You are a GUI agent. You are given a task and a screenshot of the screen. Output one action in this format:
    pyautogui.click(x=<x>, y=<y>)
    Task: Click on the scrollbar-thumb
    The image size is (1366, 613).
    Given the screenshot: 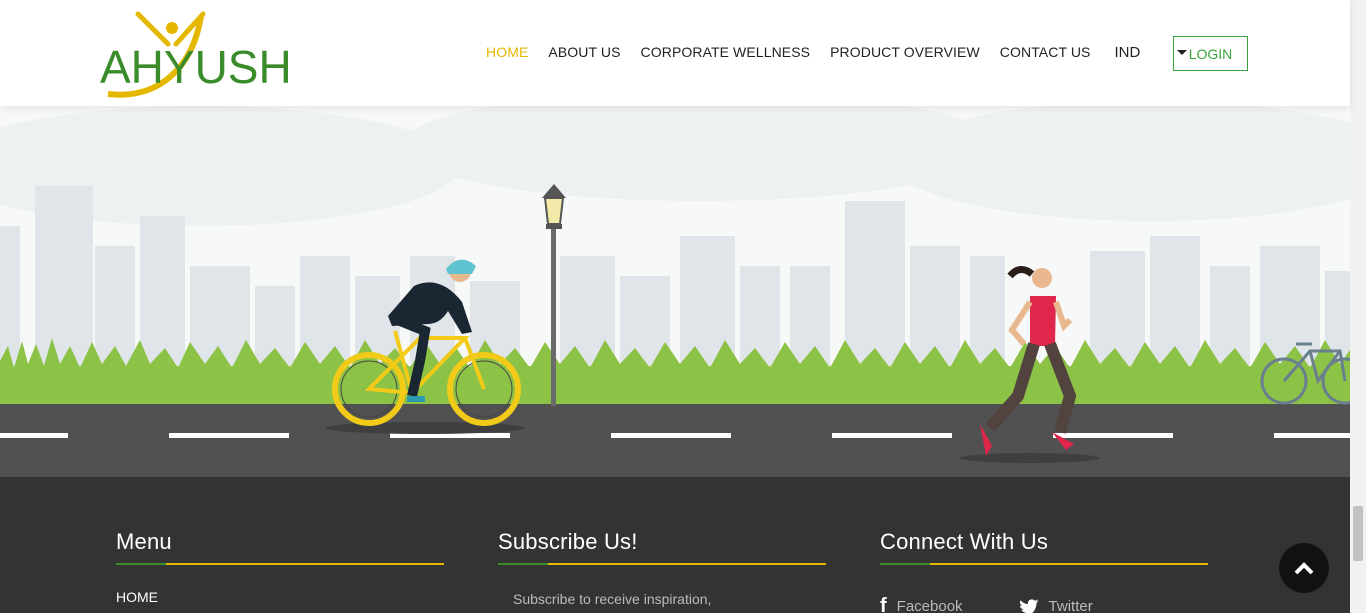 What is the action you would take?
    pyautogui.click(x=1358, y=533)
    